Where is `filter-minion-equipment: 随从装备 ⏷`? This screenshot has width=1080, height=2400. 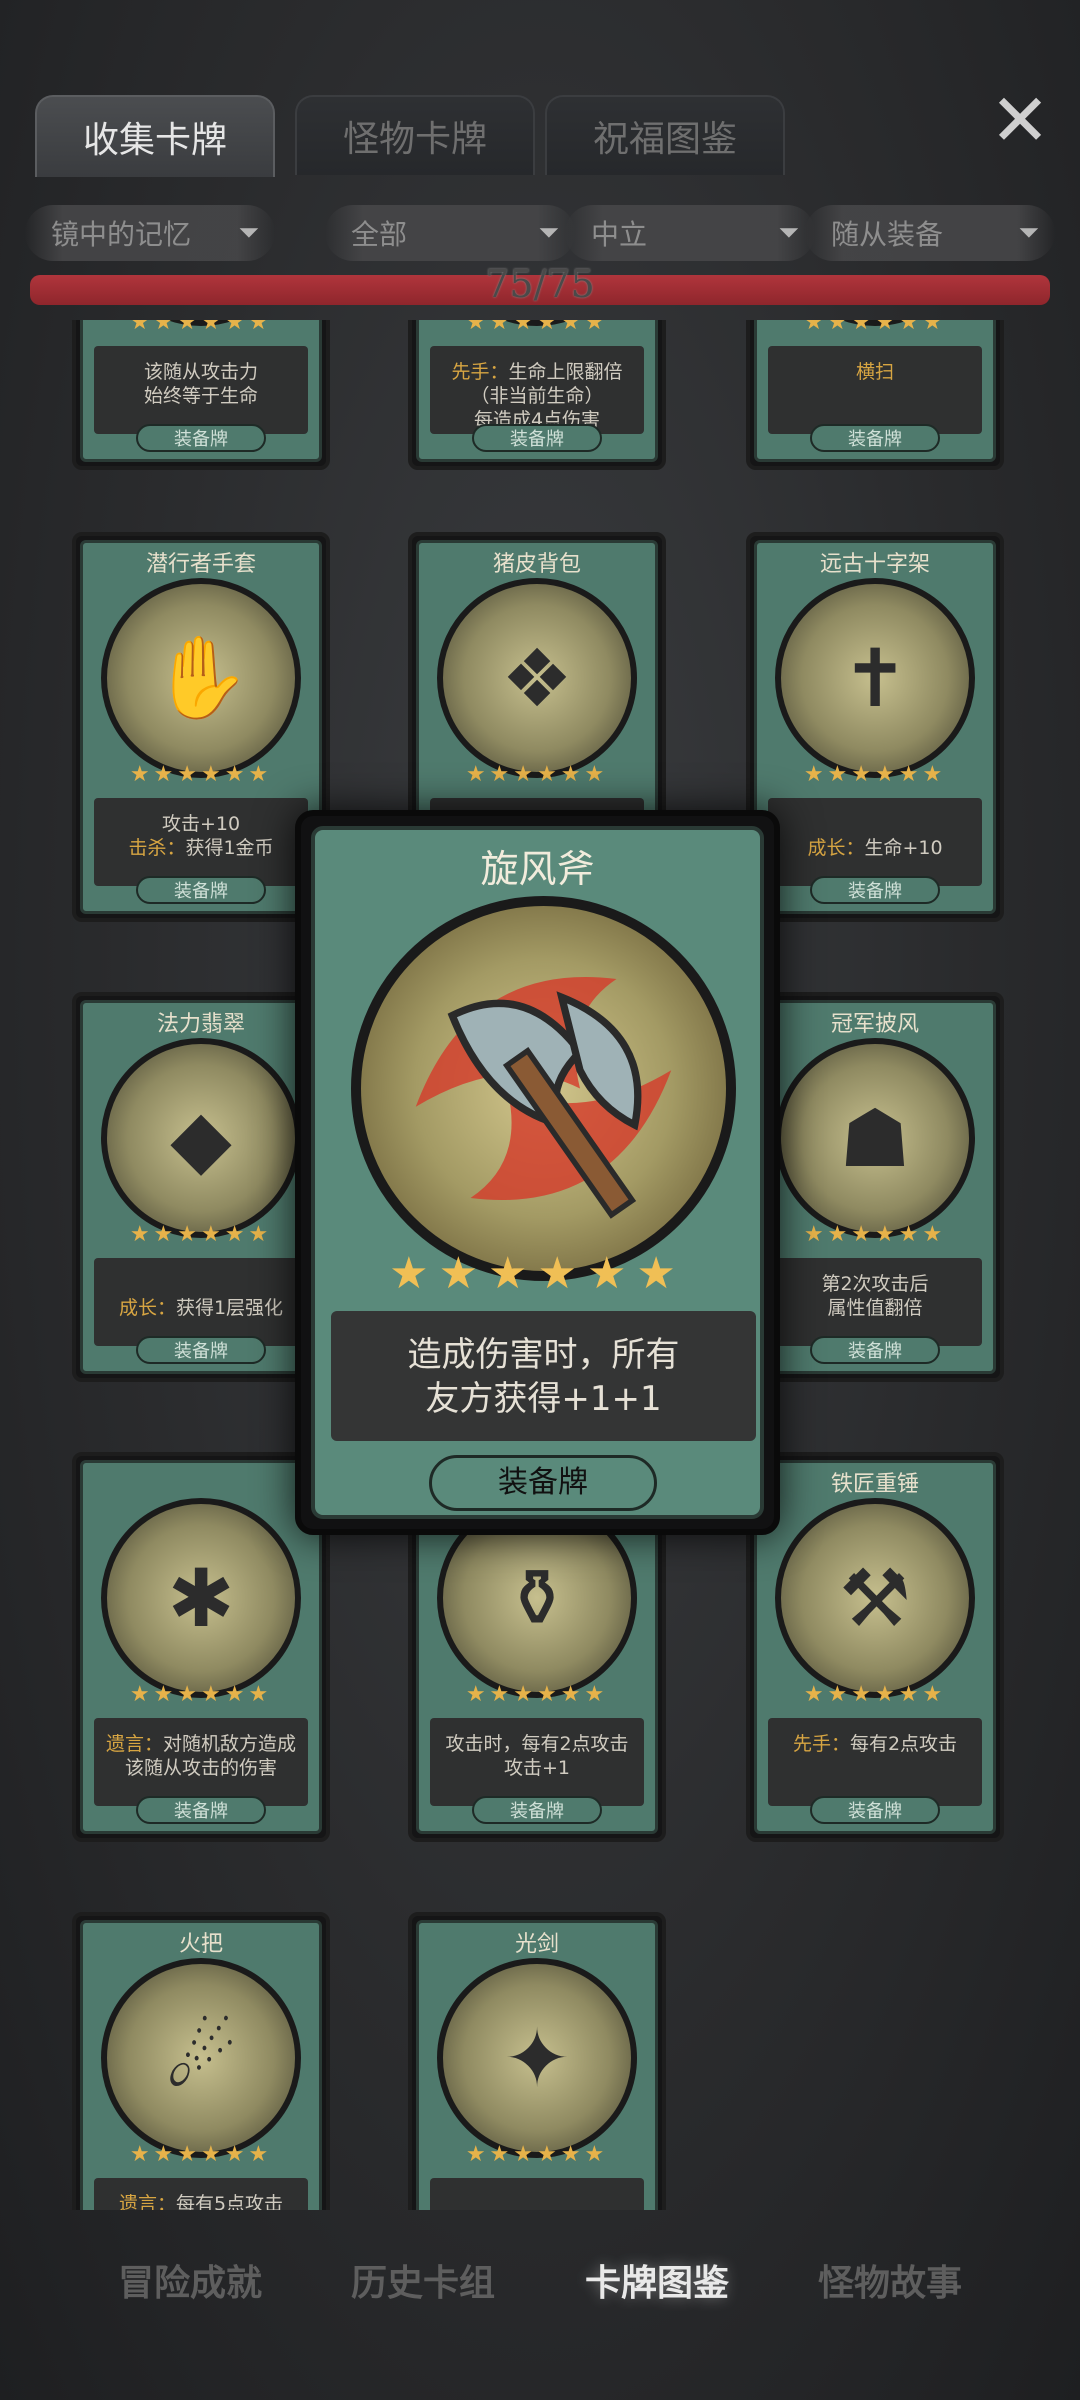 filter-minion-equipment: 随从装备 ⏷ is located at coordinates (930, 233).